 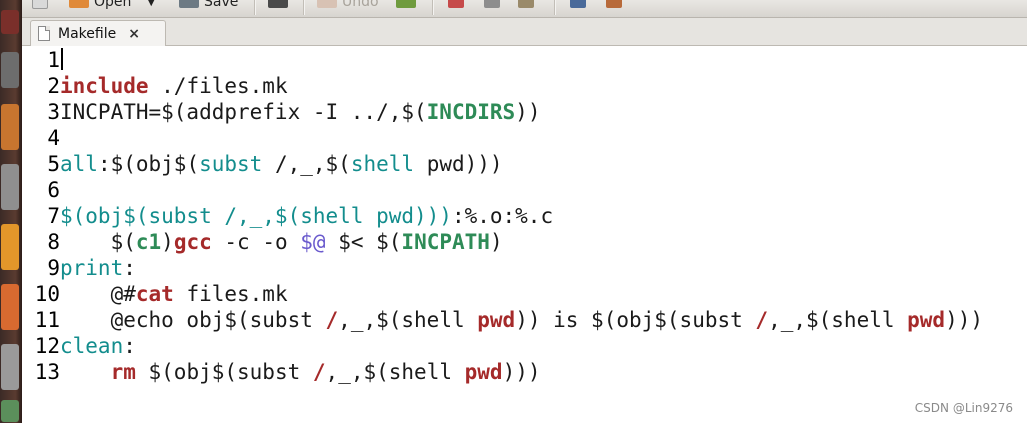 I want to click on tab-makefile: Makefile ×, so click(x=98, y=33).